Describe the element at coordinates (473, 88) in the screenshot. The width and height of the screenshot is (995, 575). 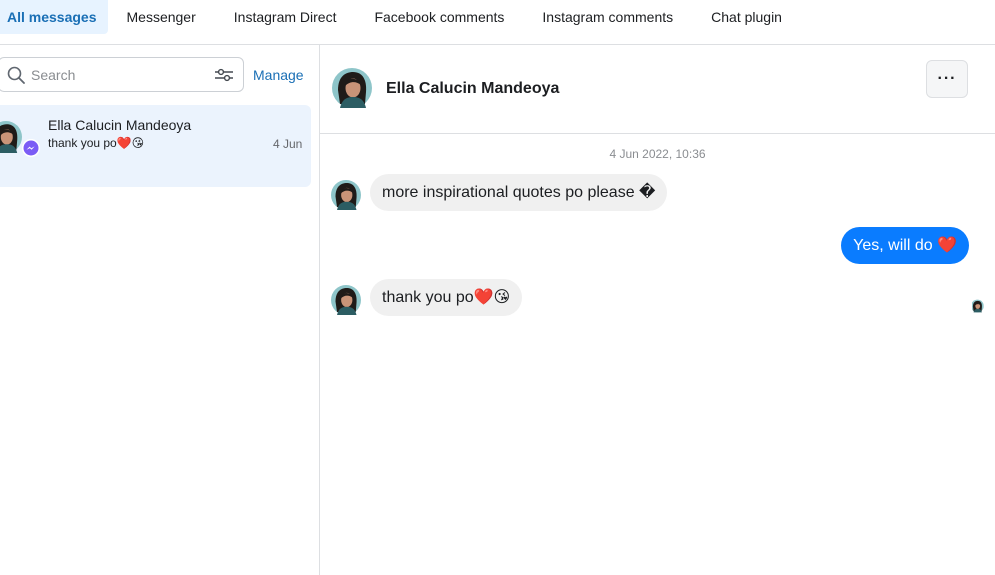
I see `contact-name: Ella Calucin Mandeoya` at that location.